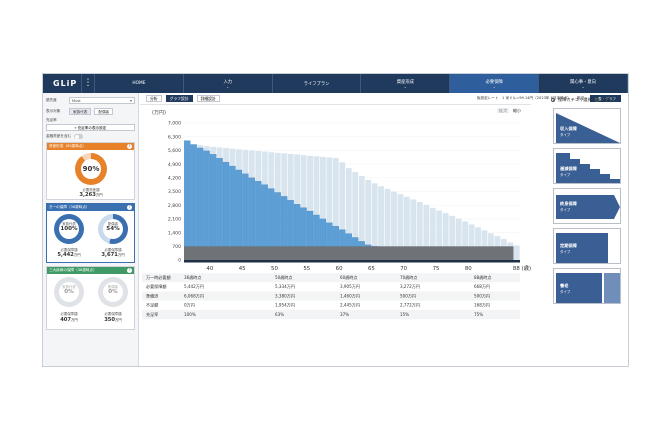 The image size is (670, 442). What do you see at coordinates (410, 286) in the screenshot?
I see `table-cell: 3,272万円` at bounding box center [410, 286].